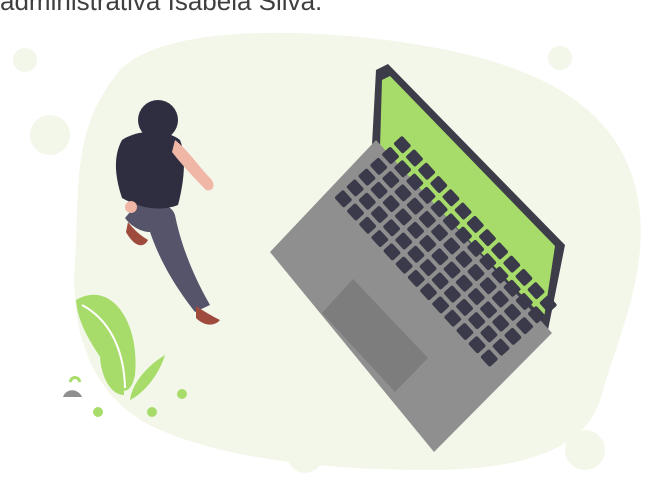 The image size is (650, 480). I want to click on person-head, so click(158, 120).